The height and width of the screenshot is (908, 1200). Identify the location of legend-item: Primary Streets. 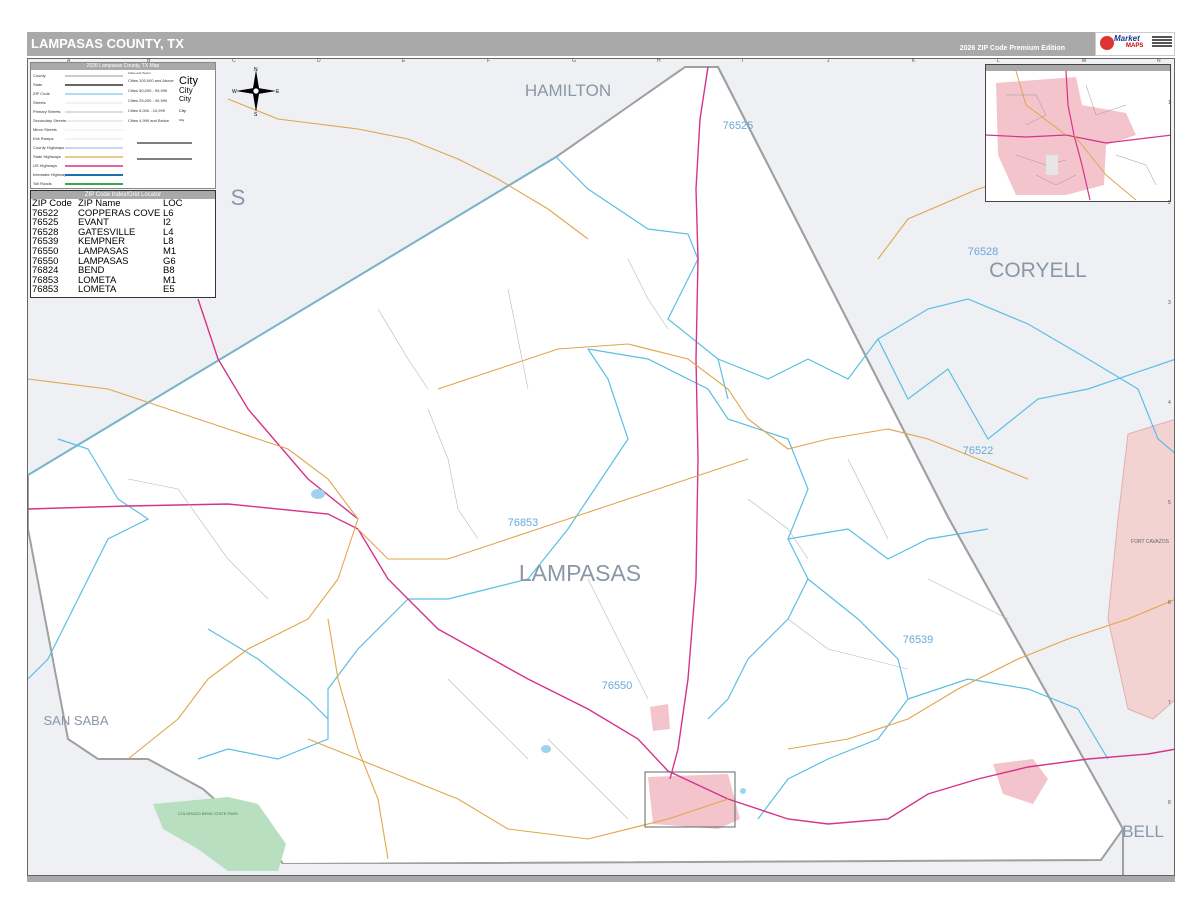
(47, 111).